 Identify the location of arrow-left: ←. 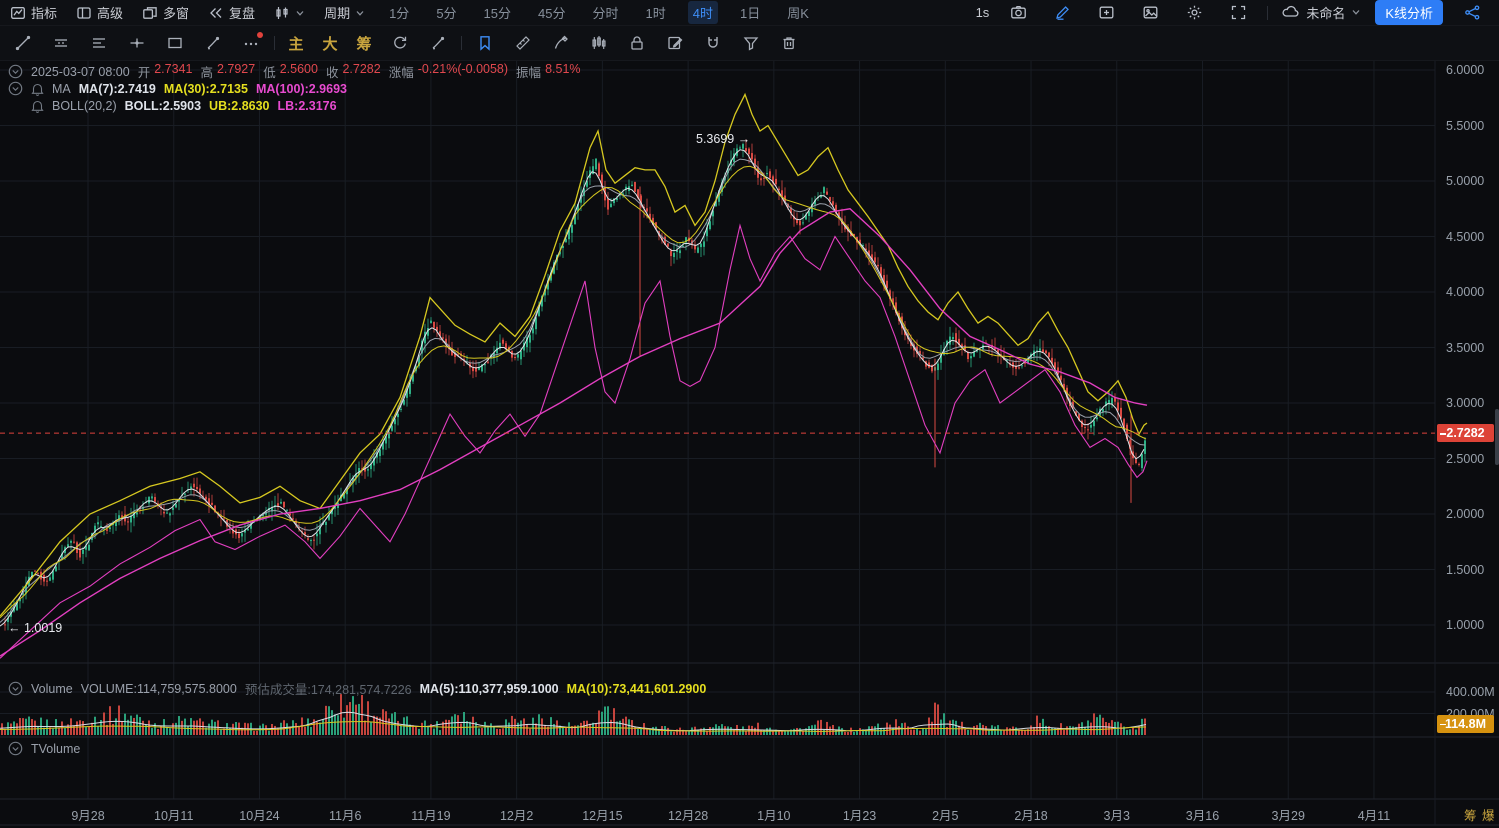
(14, 628).